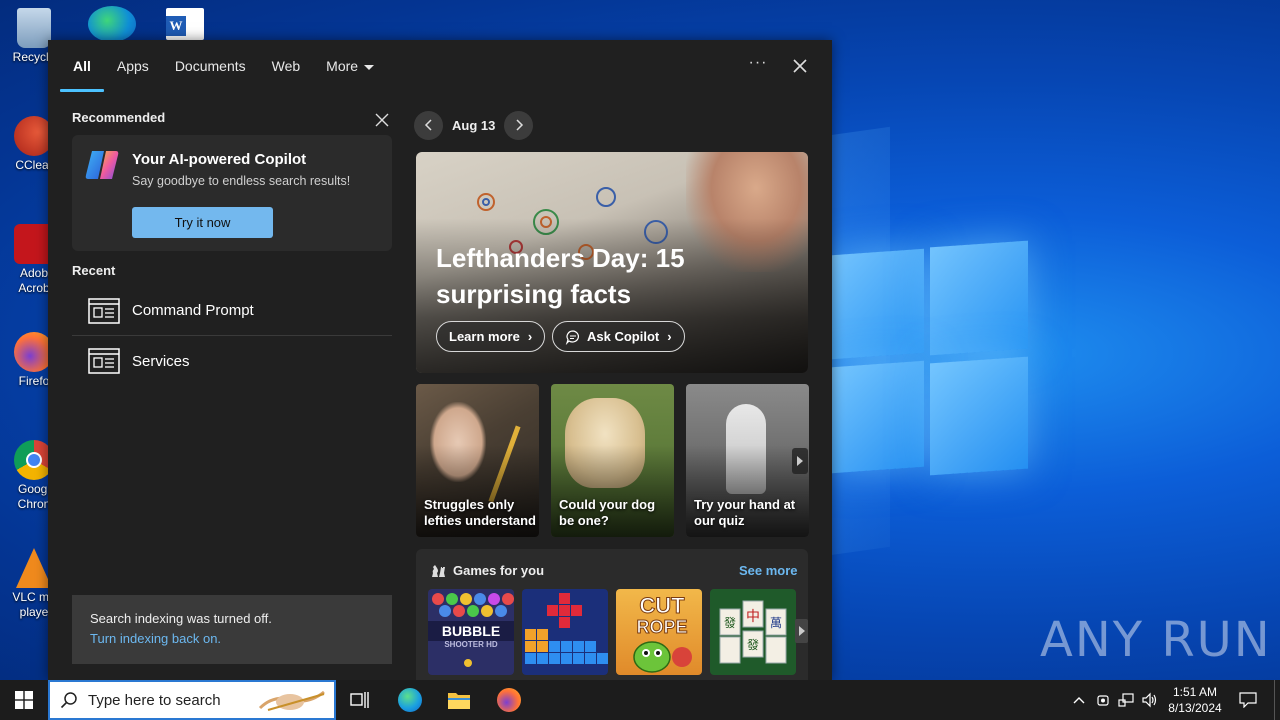 The height and width of the screenshot is (720, 1280). Describe the element at coordinates (623, 336) in the screenshot. I see `ask-copilot-label: Ask Copilot` at that location.